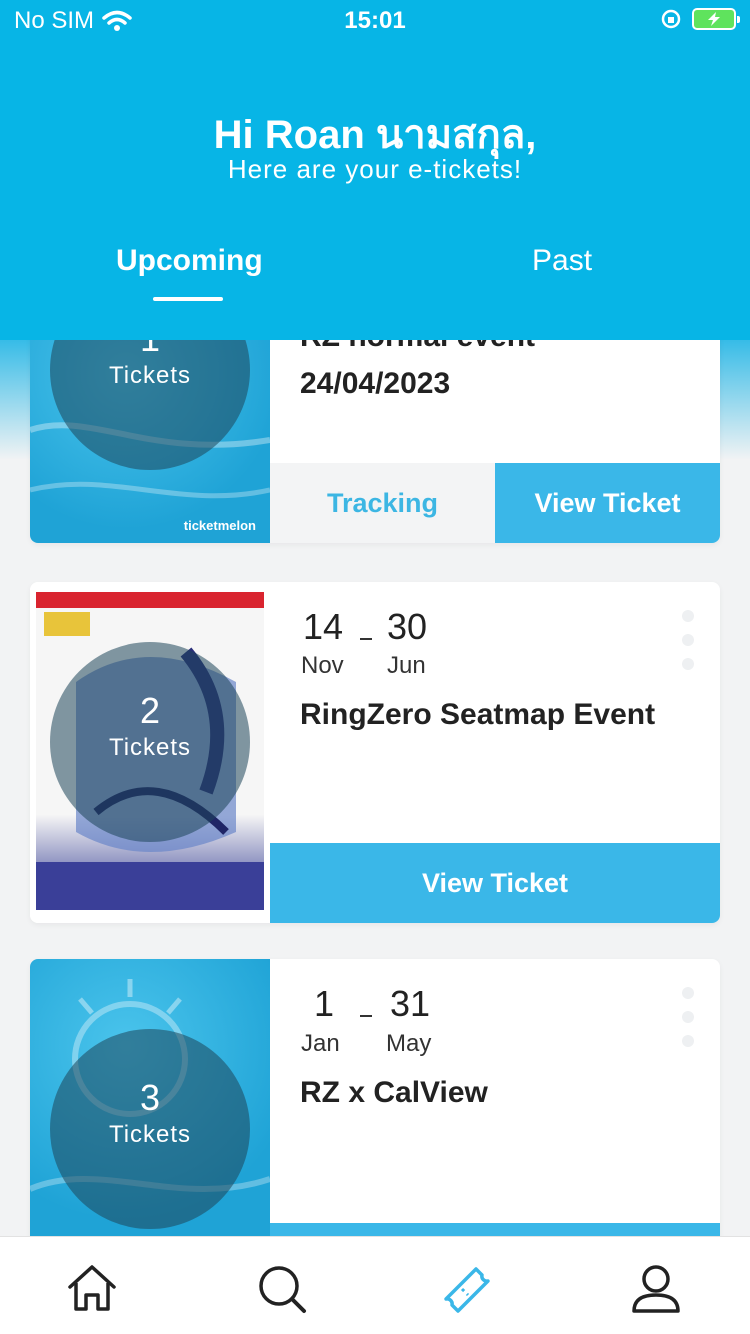 The image size is (750, 1334). Describe the element at coordinates (407, 626) in the screenshot. I see `end-day: 30` at that location.